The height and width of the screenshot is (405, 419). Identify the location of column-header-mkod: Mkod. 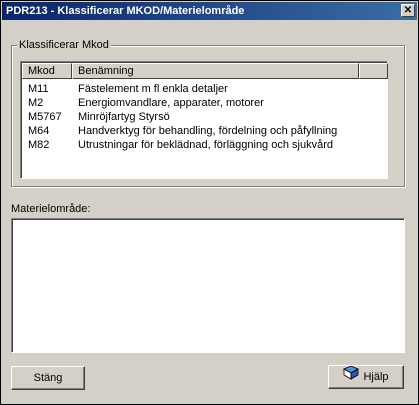
(47, 71).